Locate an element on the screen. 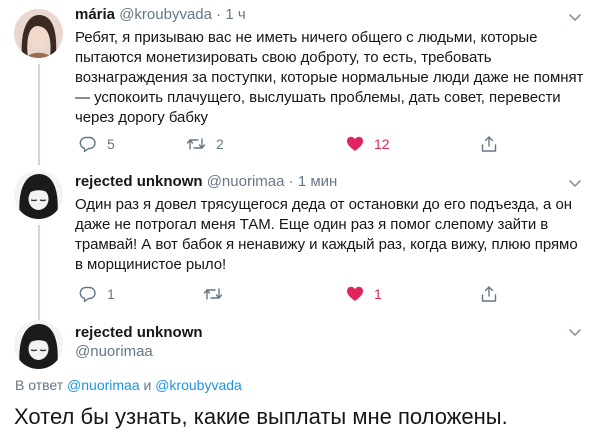 The image size is (593, 445). timestamp: 1 ч is located at coordinates (235, 14).